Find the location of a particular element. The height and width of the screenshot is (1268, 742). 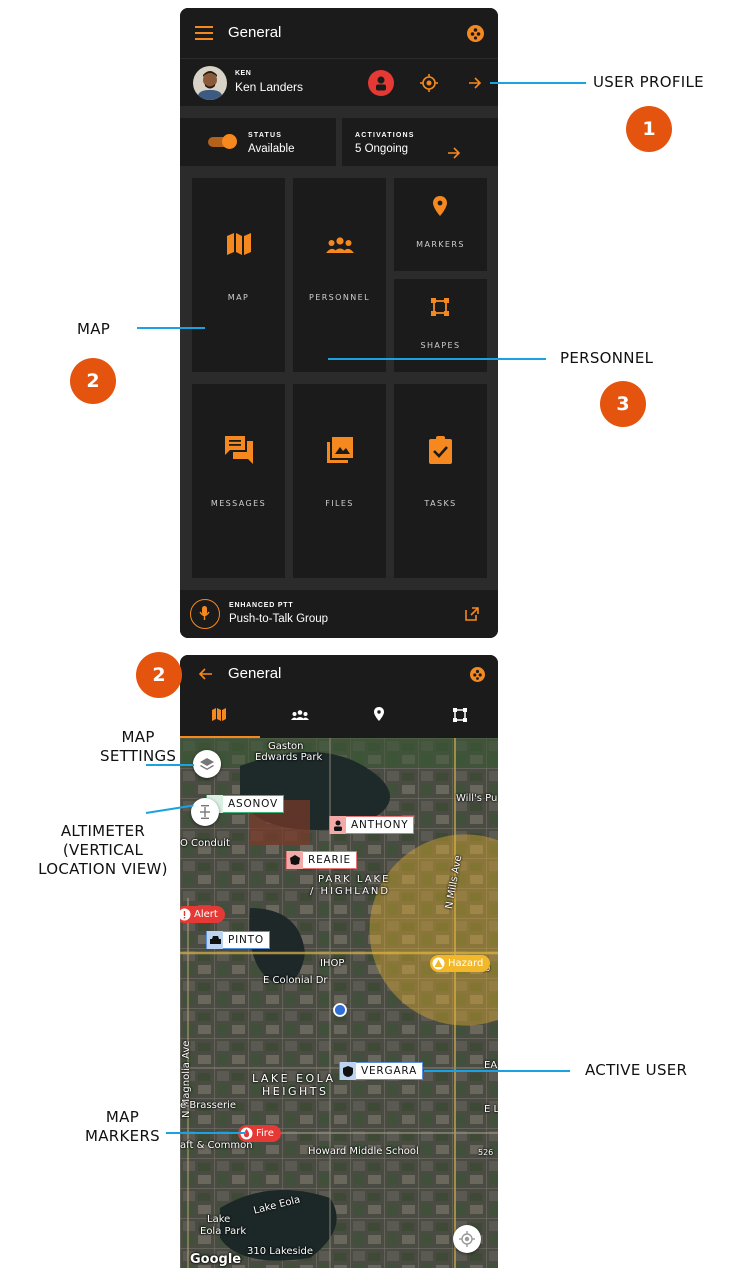

status-caption: STATUS is located at coordinates (265, 135).